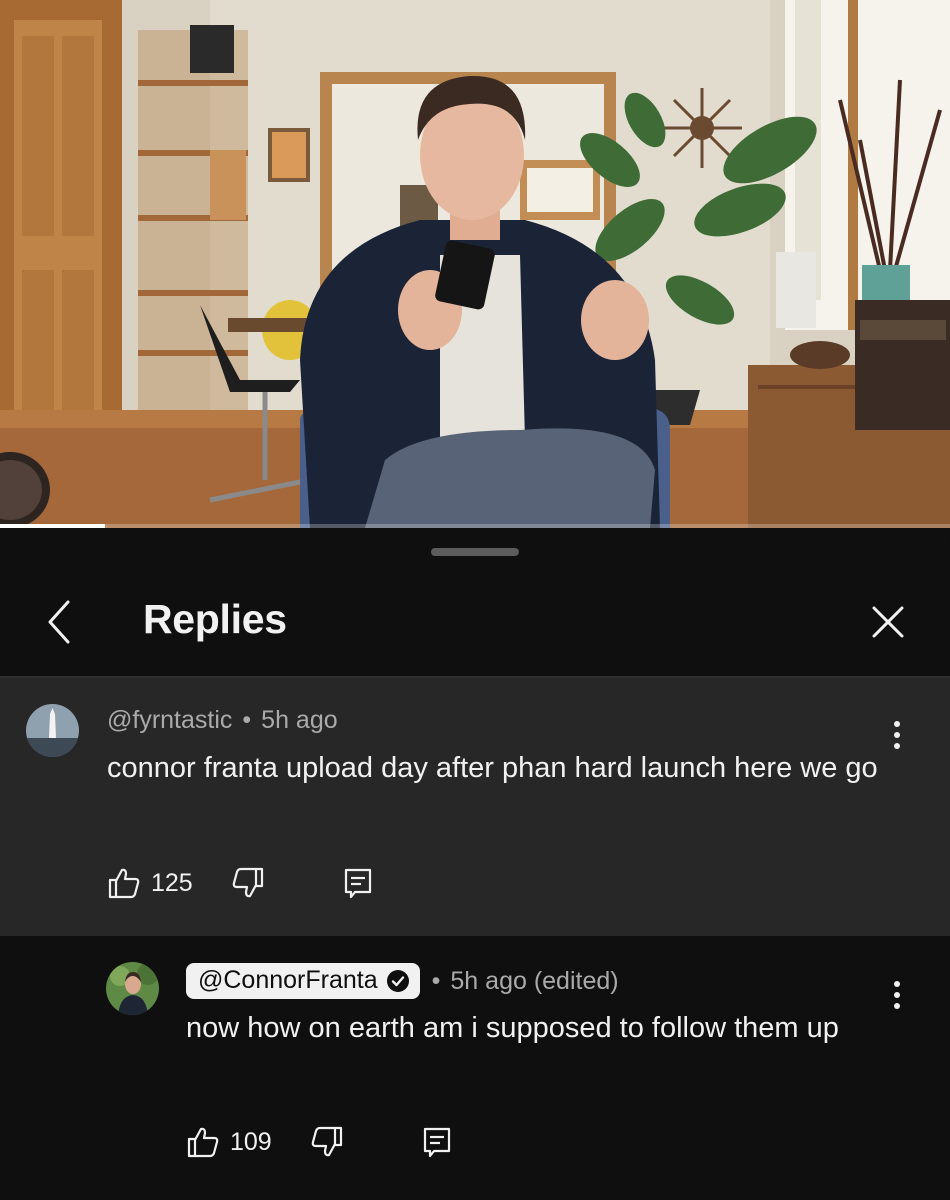 The height and width of the screenshot is (1200, 950). I want to click on close-button, so click(888, 622).